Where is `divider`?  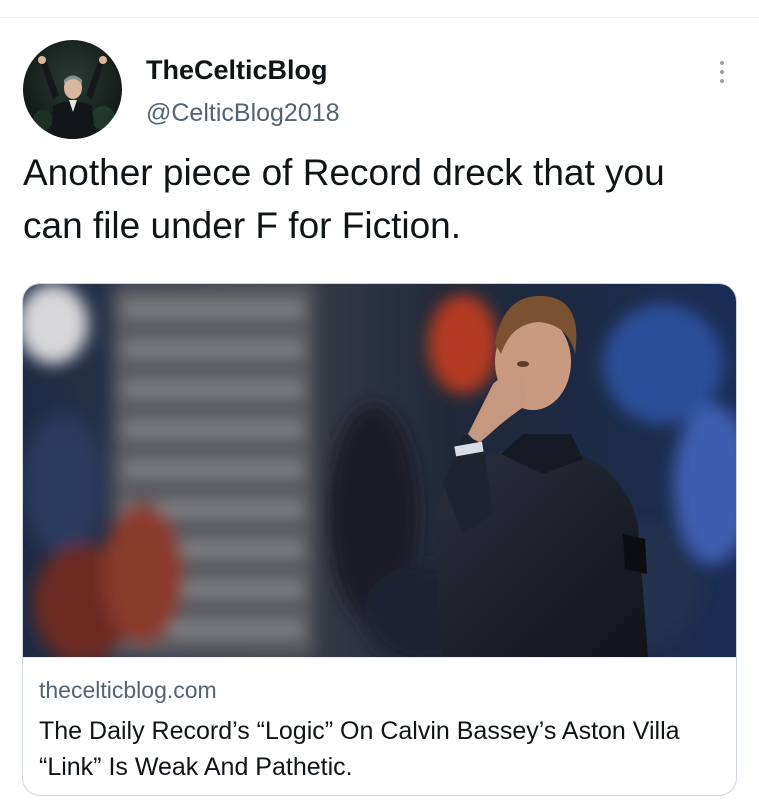
divider is located at coordinates (379, 17).